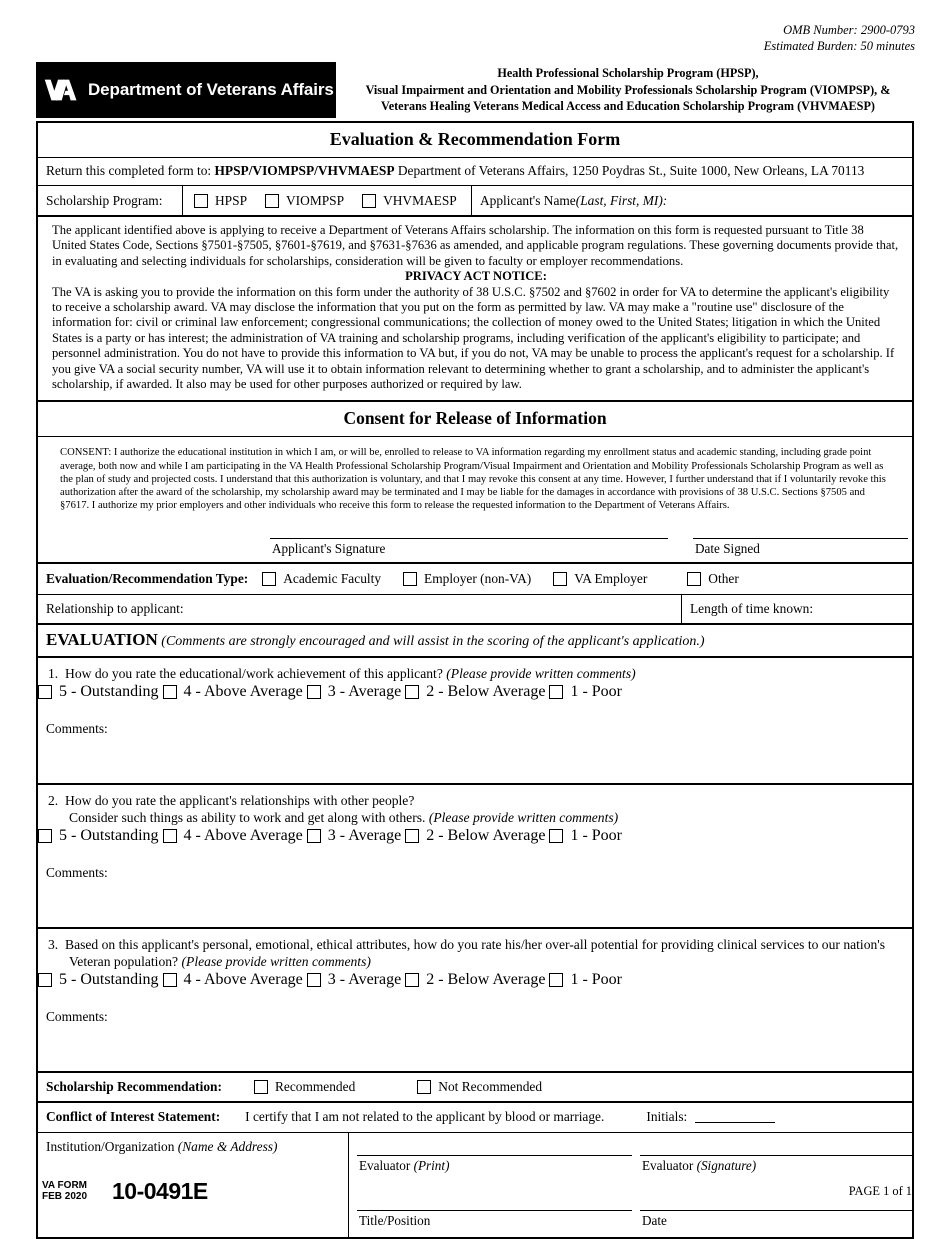 Image resolution: width=950 pixels, height=1239 pixels. I want to click on applicant-signature-caption: Applicant's Signature, so click(329, 549).